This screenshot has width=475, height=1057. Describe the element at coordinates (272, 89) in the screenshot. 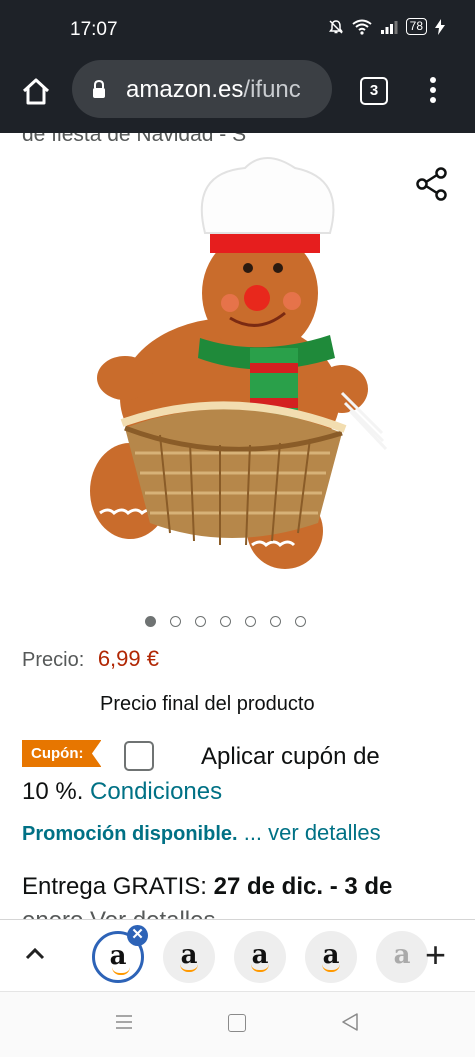

I see `url-path: /ifunc` at that location.